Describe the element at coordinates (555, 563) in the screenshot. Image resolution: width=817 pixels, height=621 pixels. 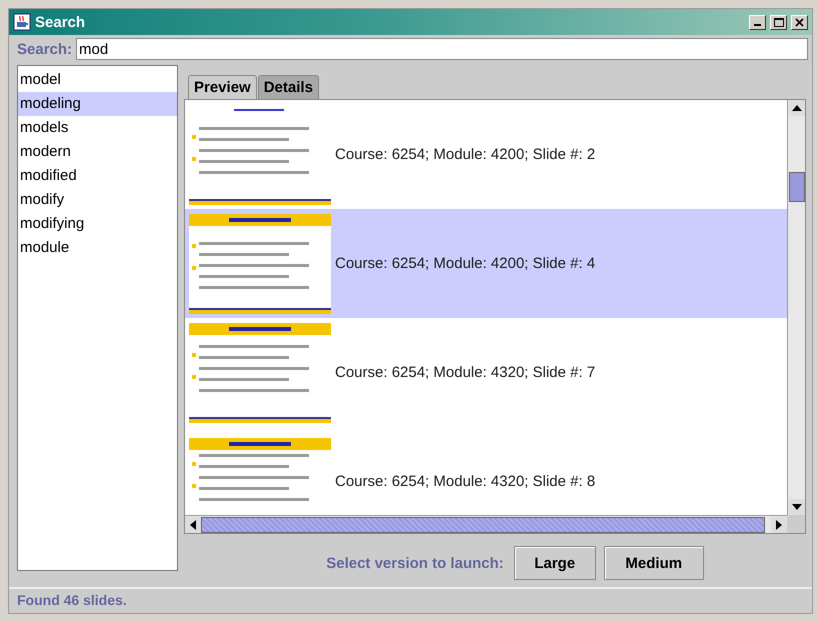
I see `launch-button: Large` at that location.